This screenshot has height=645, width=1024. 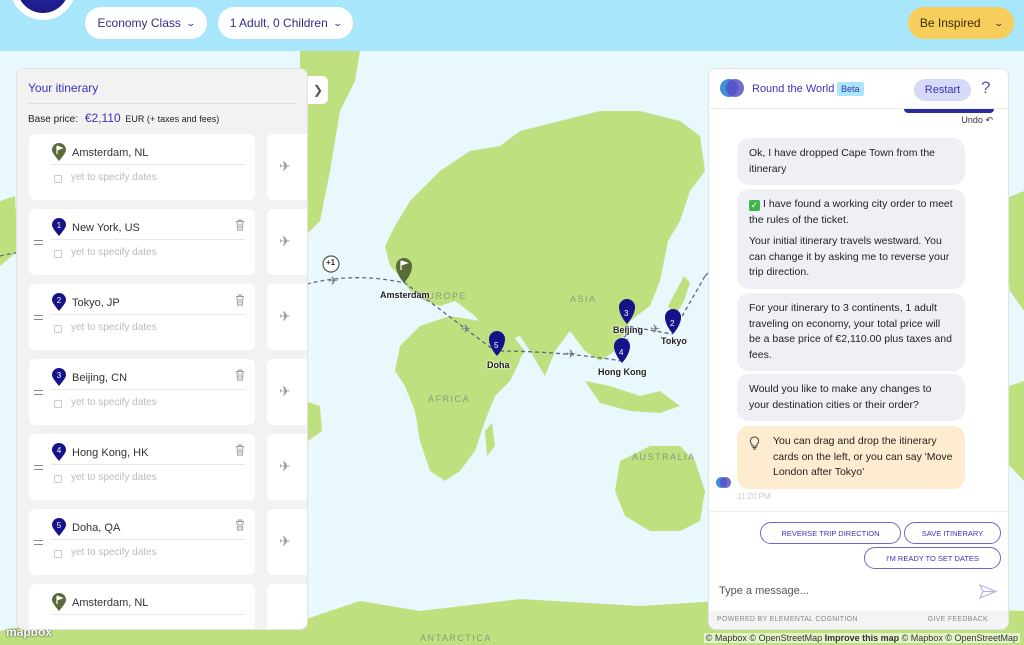 I want to click on numbered-marker-icon: 5, so click(x=59, y=527).